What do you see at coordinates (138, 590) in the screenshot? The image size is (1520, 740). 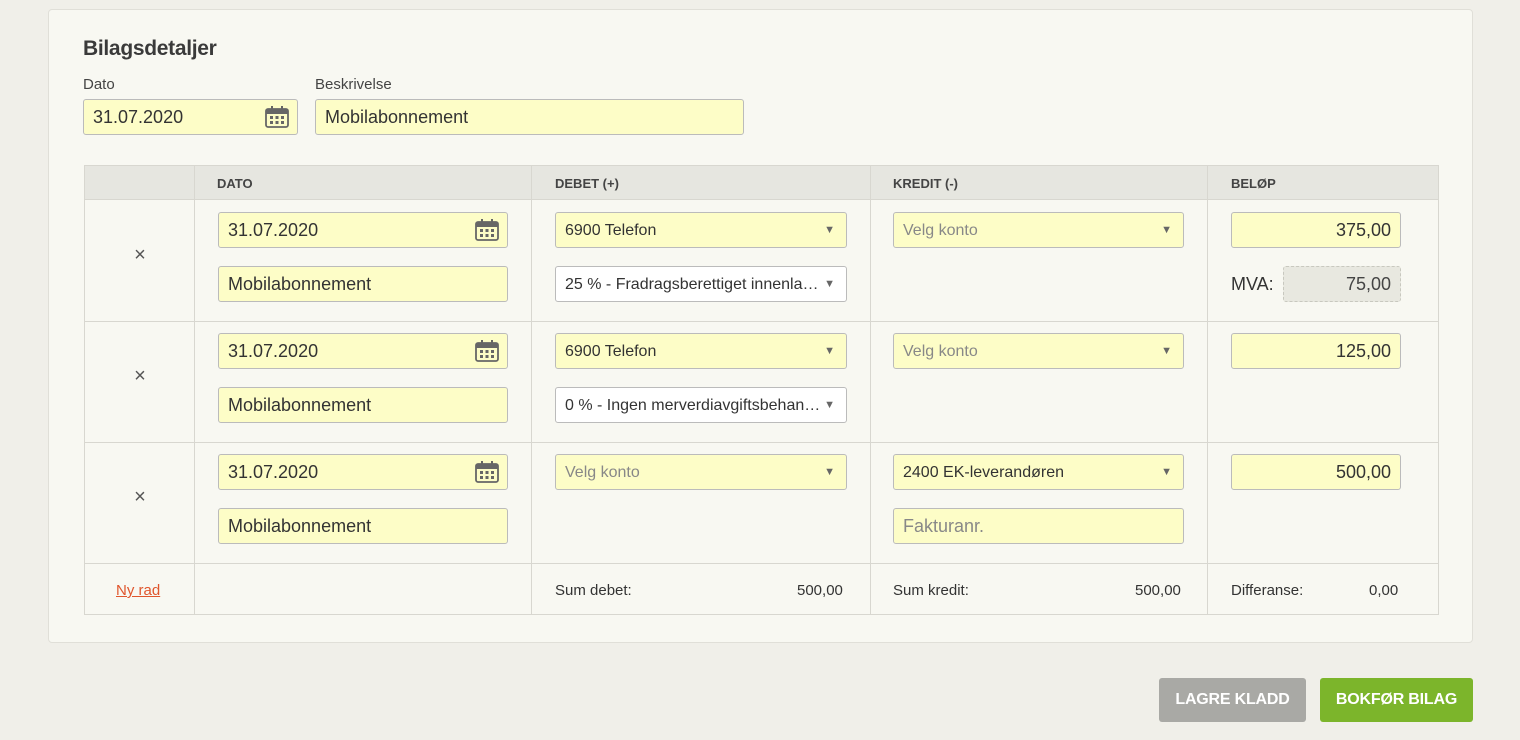 I see `new-row-link: Ny rad` at bounding box center [138, 590].